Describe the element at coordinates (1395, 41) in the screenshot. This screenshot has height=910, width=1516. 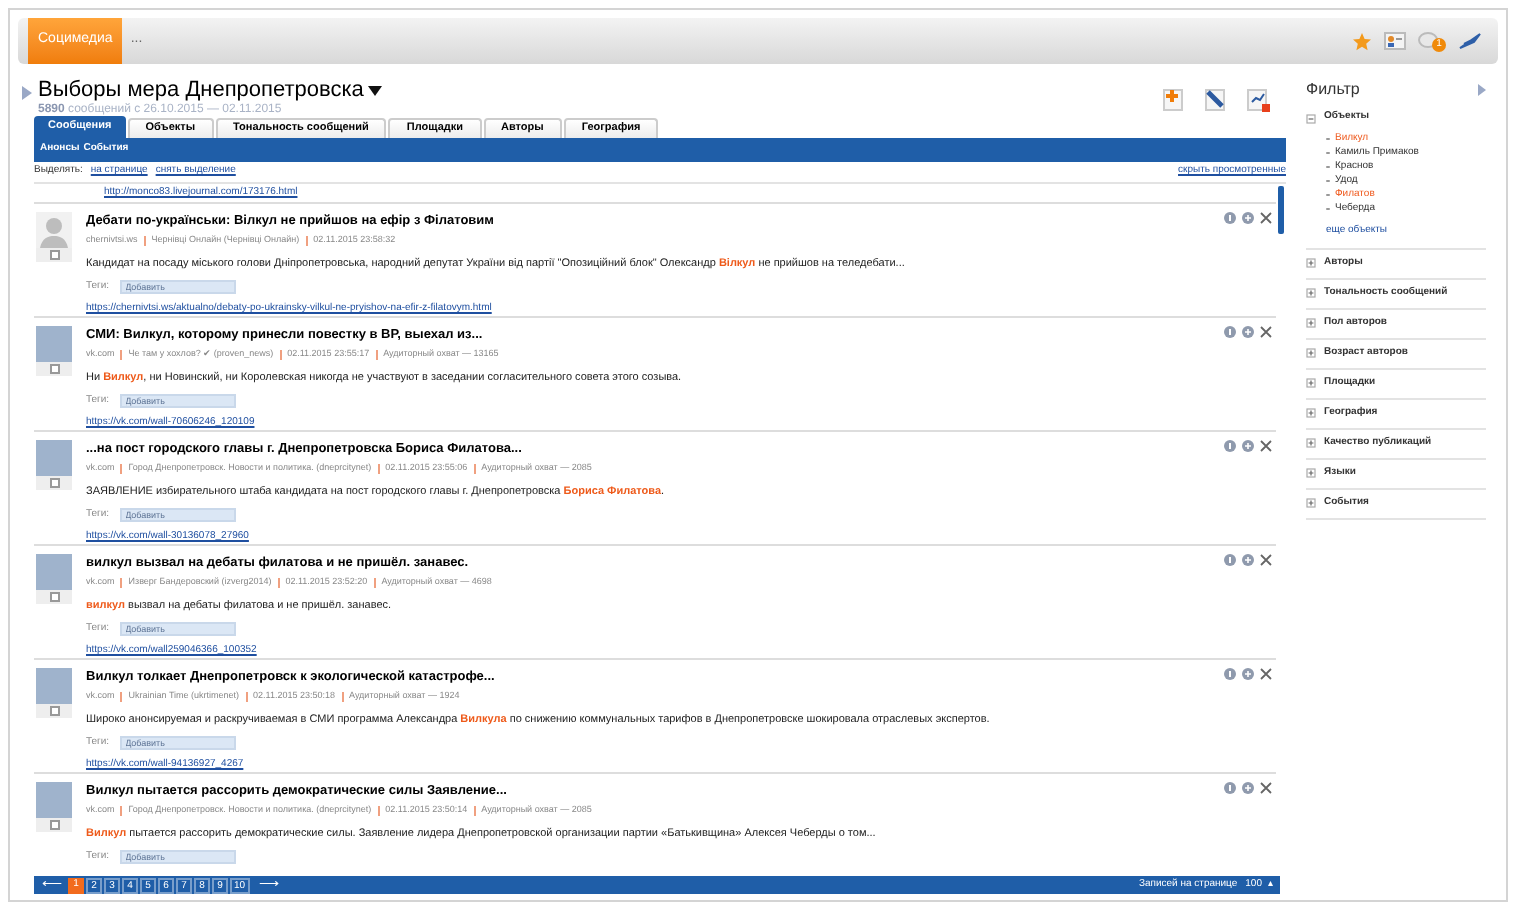
I see `user-card-icon` at that location.